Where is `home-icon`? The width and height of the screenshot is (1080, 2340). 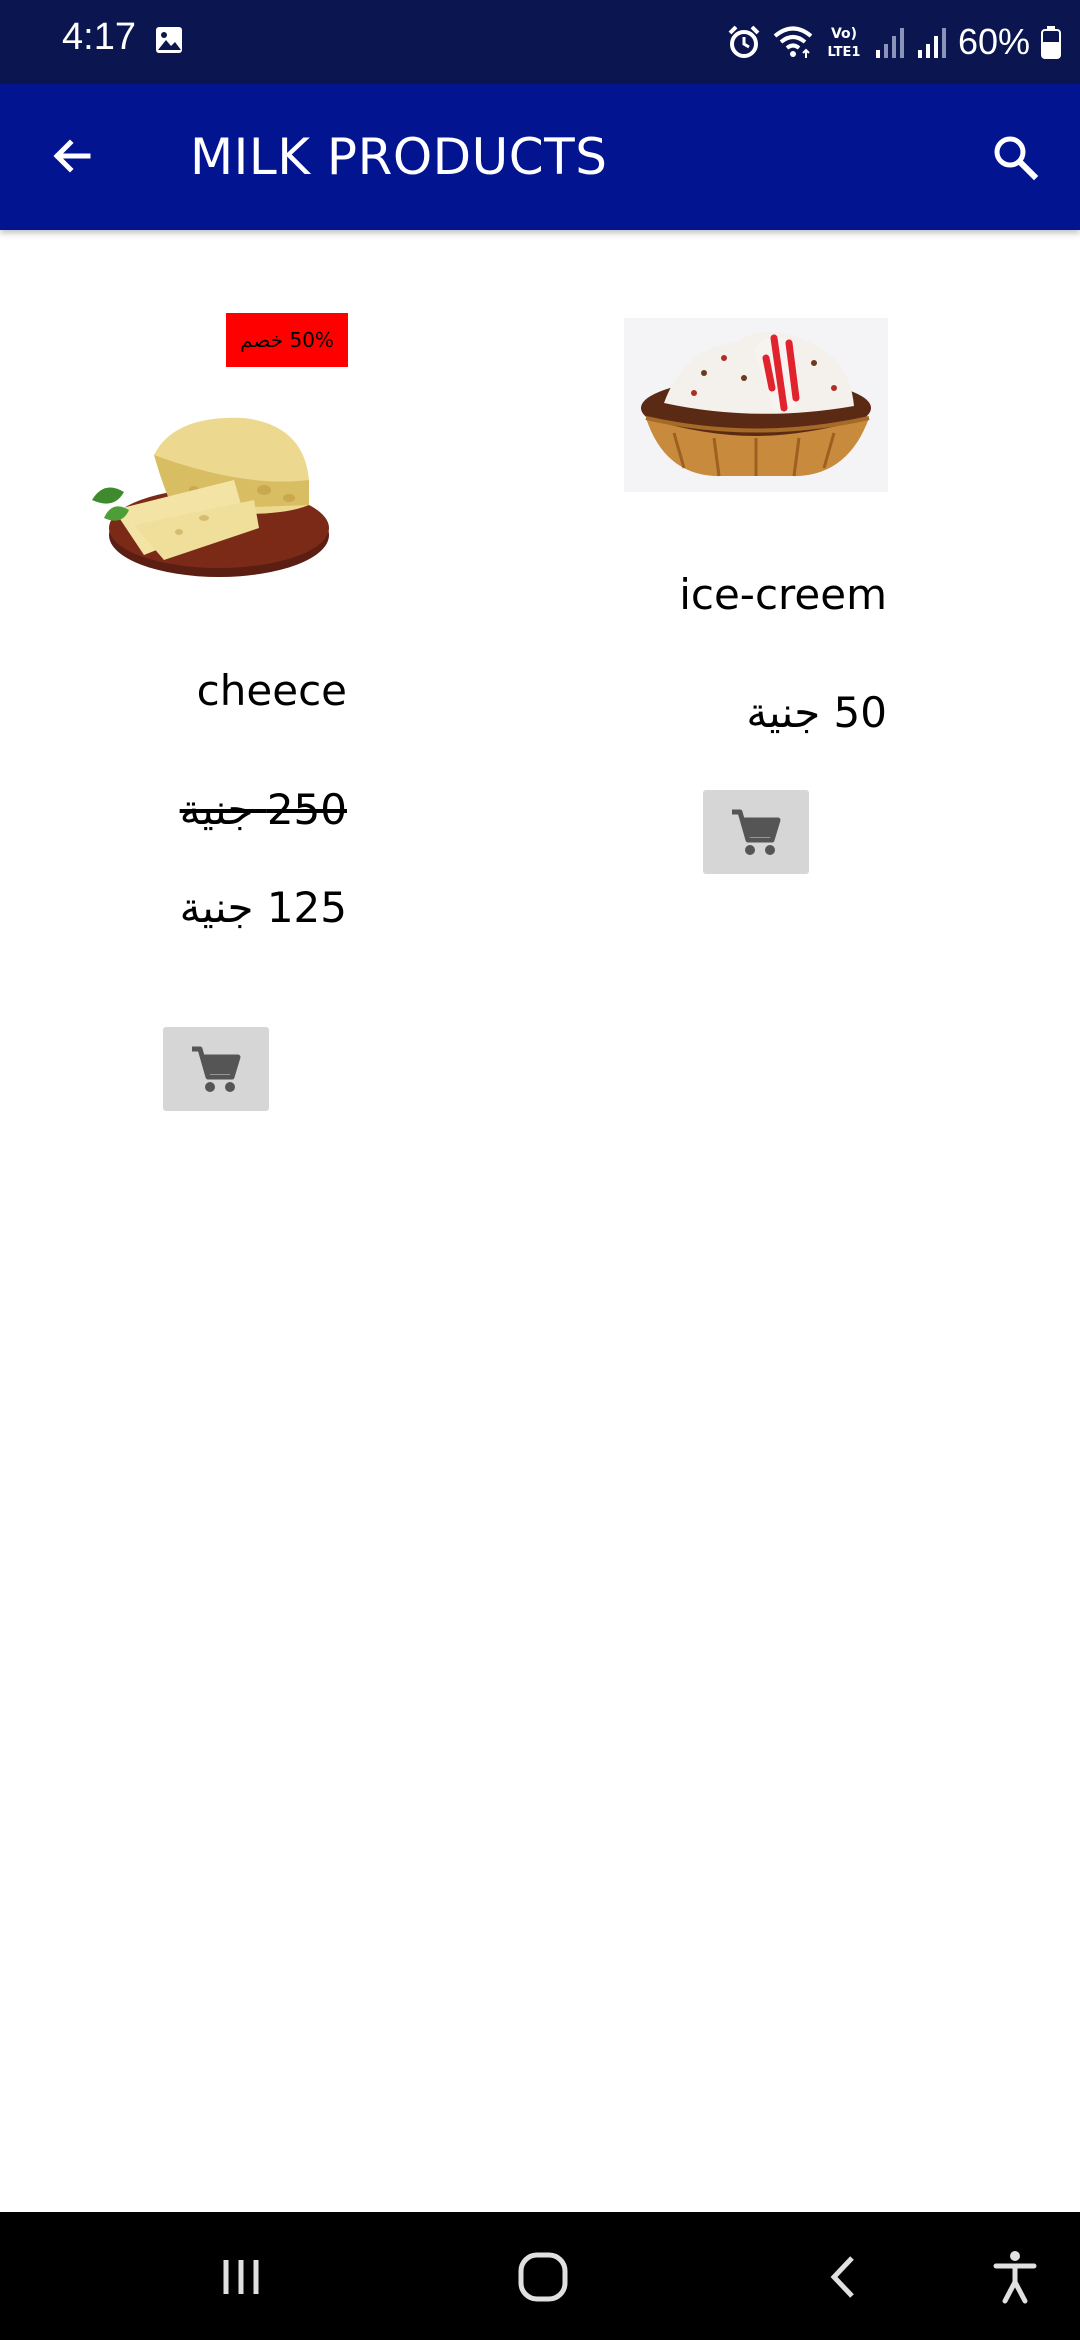 home-icon is located at coordinates (543, 2277).